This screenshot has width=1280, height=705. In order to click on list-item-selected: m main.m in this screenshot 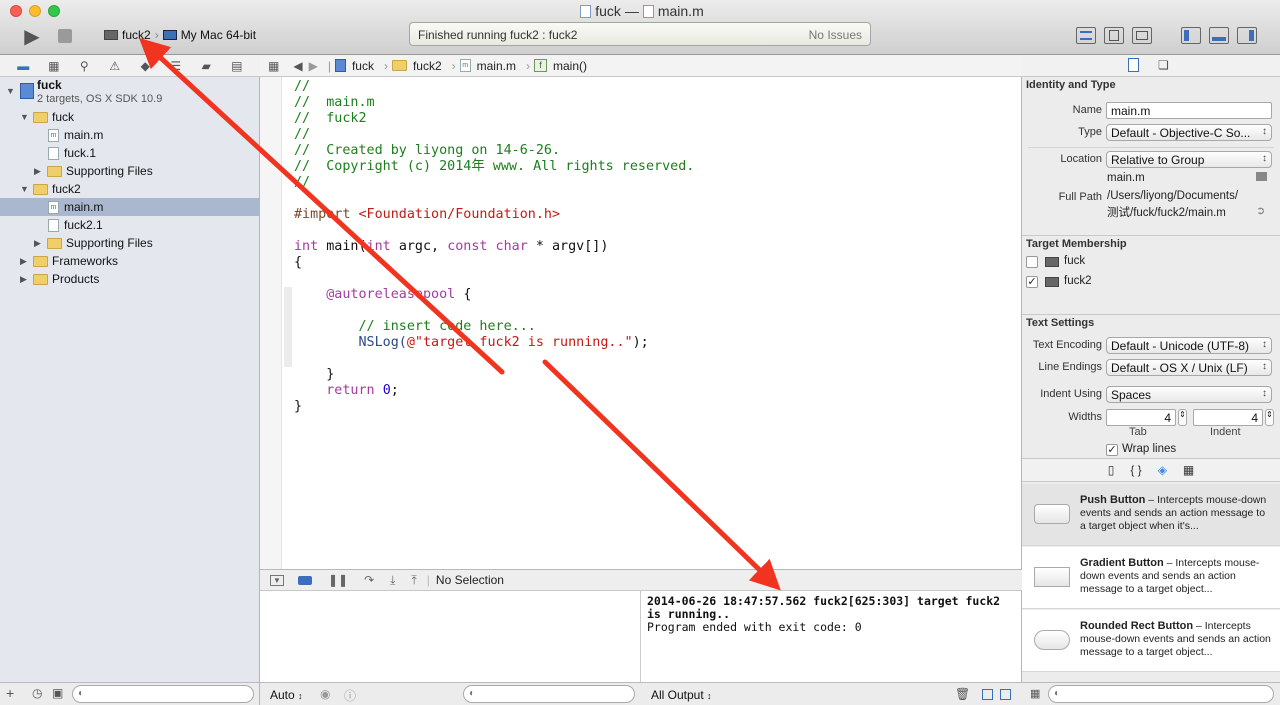, I will do `click(129, 207)`.